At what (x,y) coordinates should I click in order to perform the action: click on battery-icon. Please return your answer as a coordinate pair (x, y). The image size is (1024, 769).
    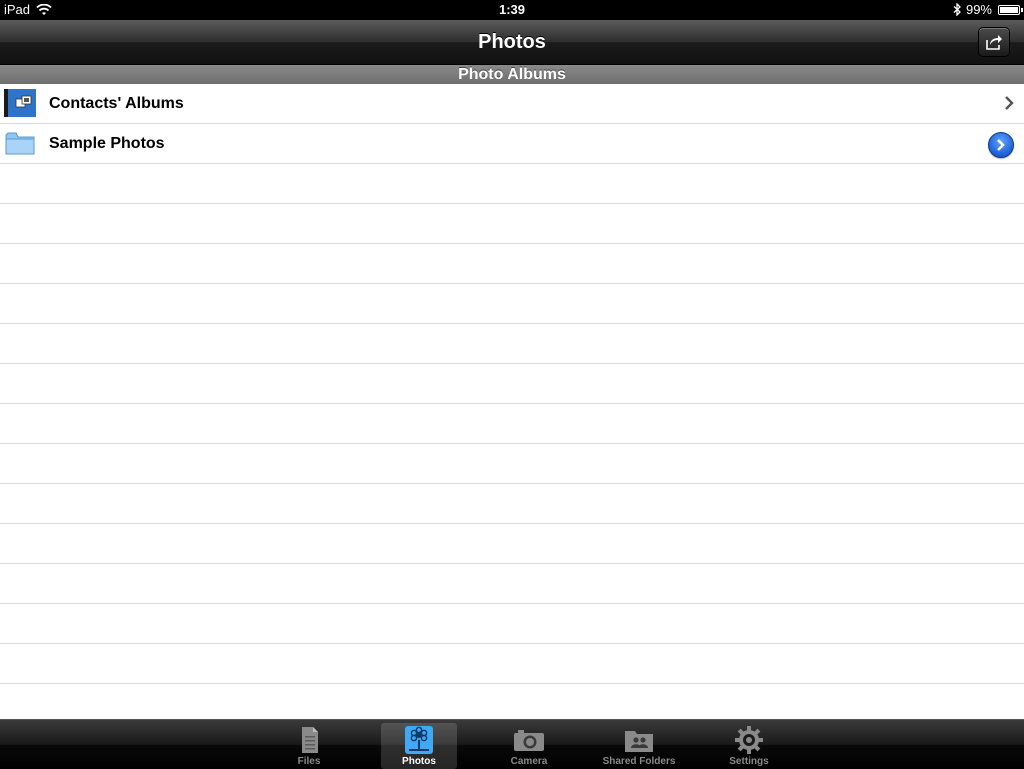
    Looking at the image, I should click on (1010, 9).